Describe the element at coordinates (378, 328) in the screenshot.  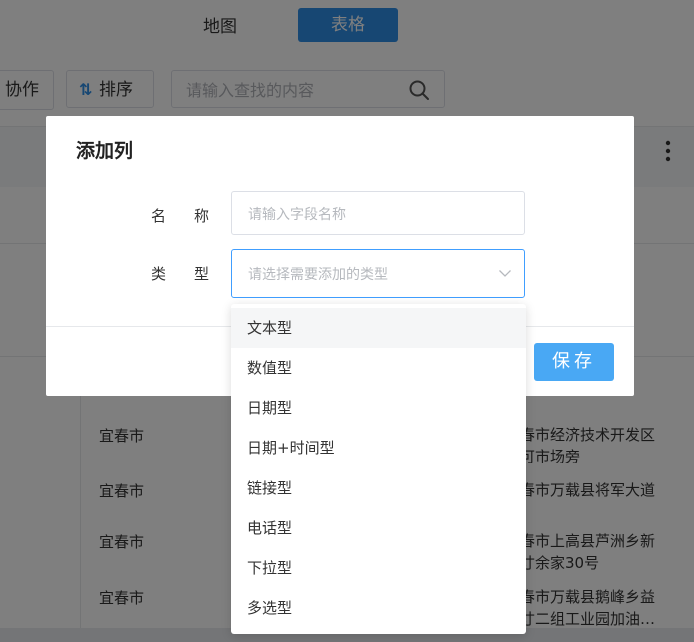
I see `dropdown-option-text: 文本型` at that location.